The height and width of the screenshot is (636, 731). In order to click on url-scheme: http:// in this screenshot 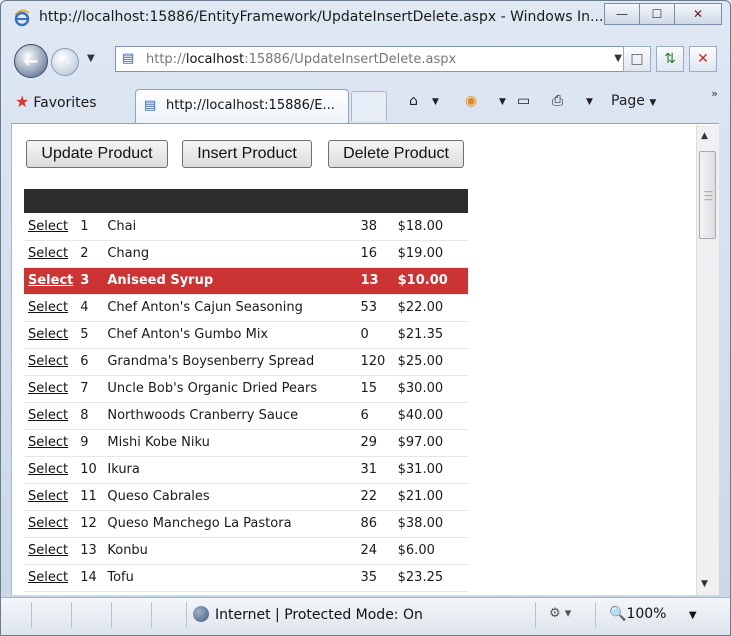, I will do `click(166, 59)`.